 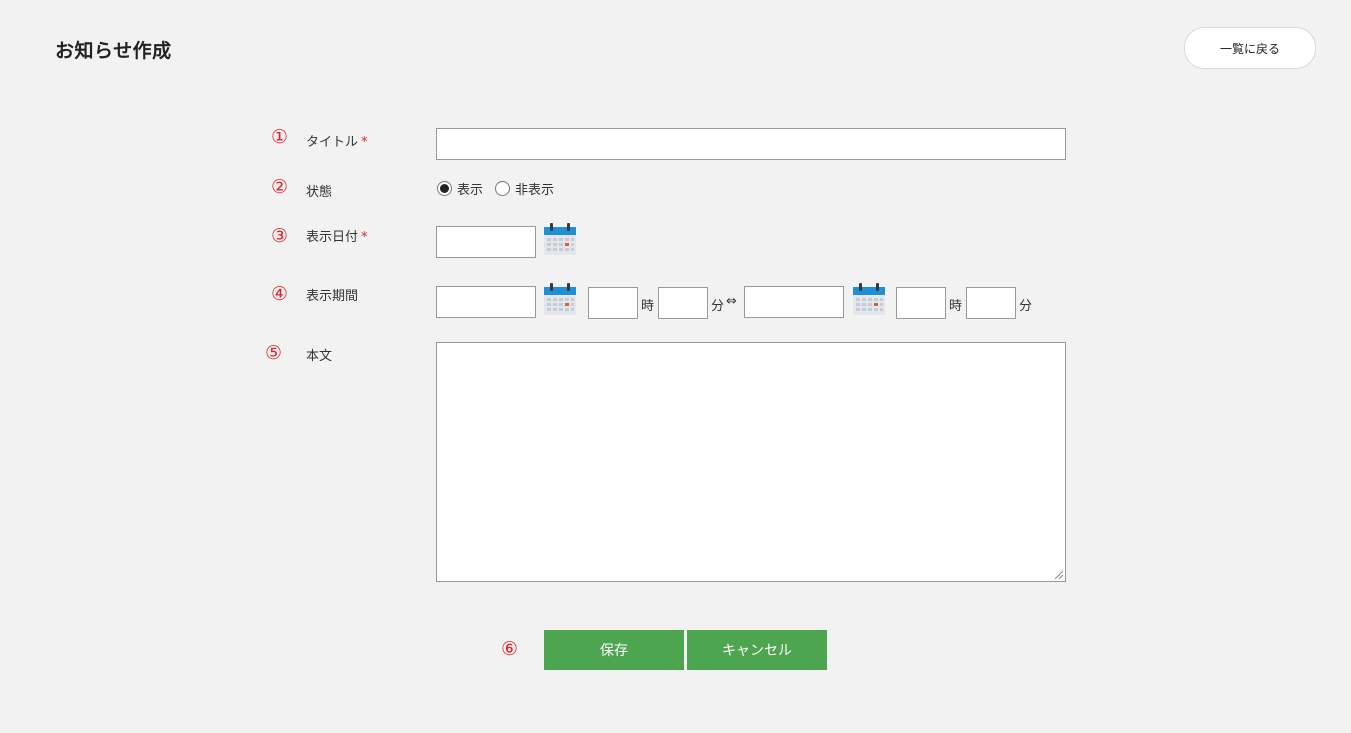 I want to click on period-start-hour-input, so click(x=613, y=303).